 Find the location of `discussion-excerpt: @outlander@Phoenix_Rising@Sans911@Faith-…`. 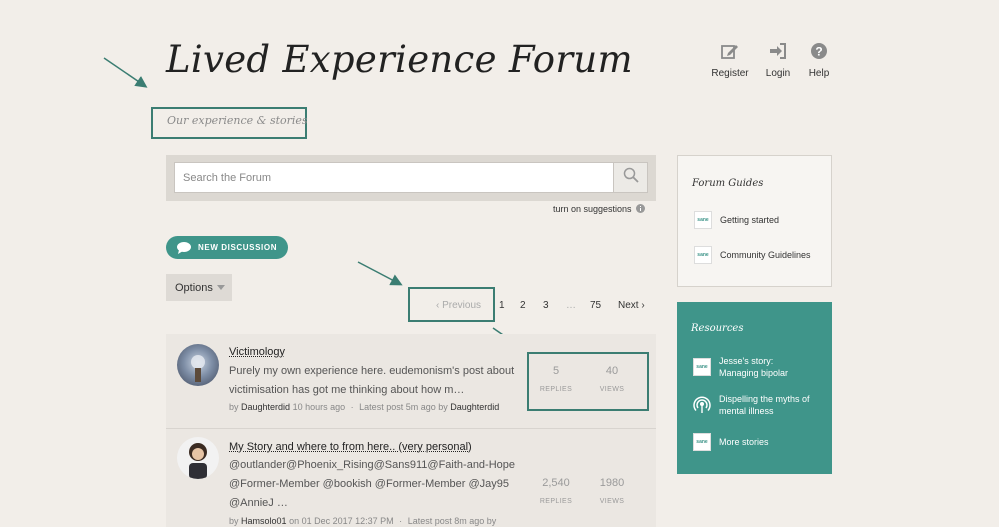

discussion-excerpt: @outlander@Phoenix_Rising@Sans911@Faith-… is located at coordinates (372, 484).